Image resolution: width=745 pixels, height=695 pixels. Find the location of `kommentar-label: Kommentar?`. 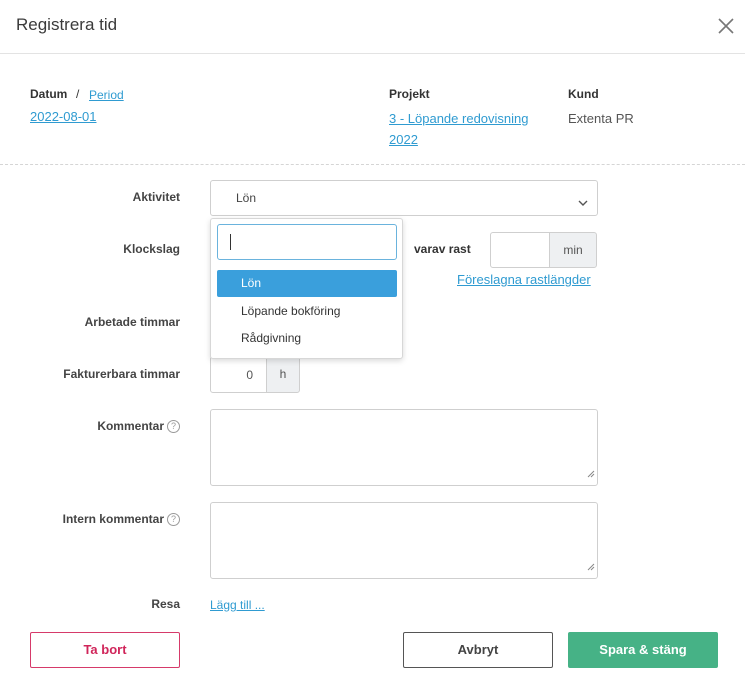

kommentar-label: Kommentar? is located at coordinates (95, 426).